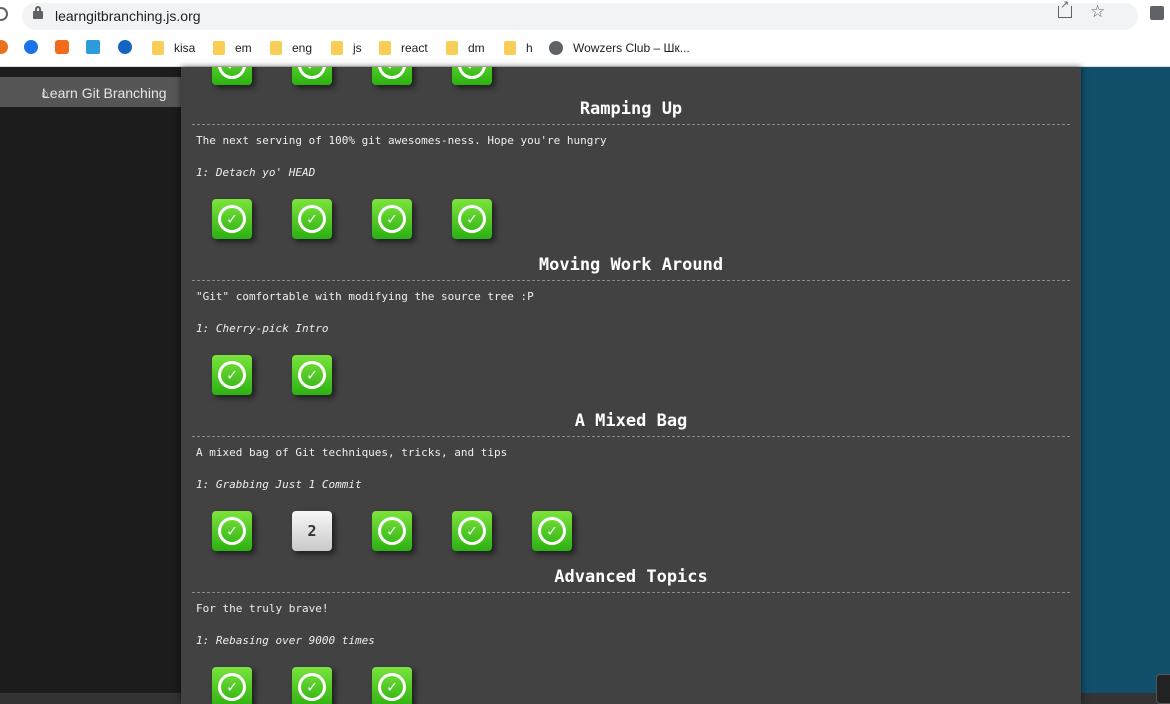 Image resolution: width=1170 pixels, height=704 pixels. Describe the element at coordinates (580, 16) in the screenshot. I see `address-bar: learngitbranching.js.org` at that location.